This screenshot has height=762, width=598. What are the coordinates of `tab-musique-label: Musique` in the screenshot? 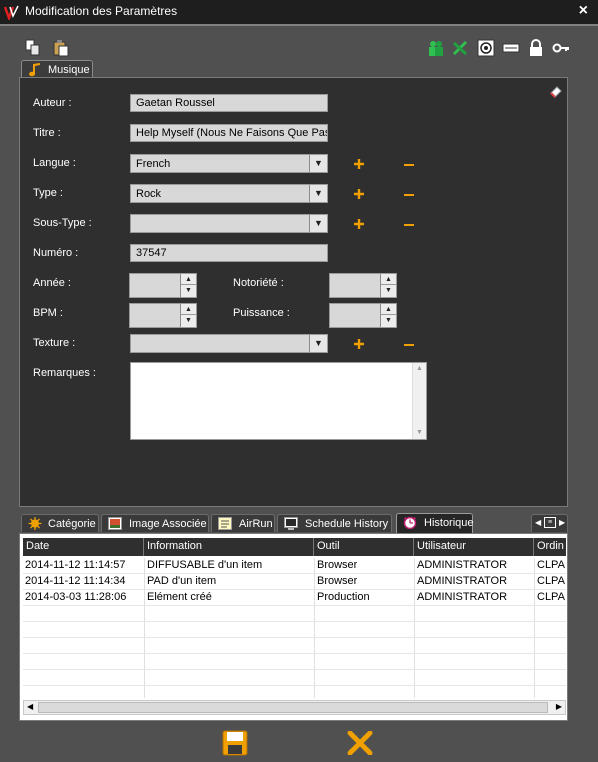 It's located at (69, 70).